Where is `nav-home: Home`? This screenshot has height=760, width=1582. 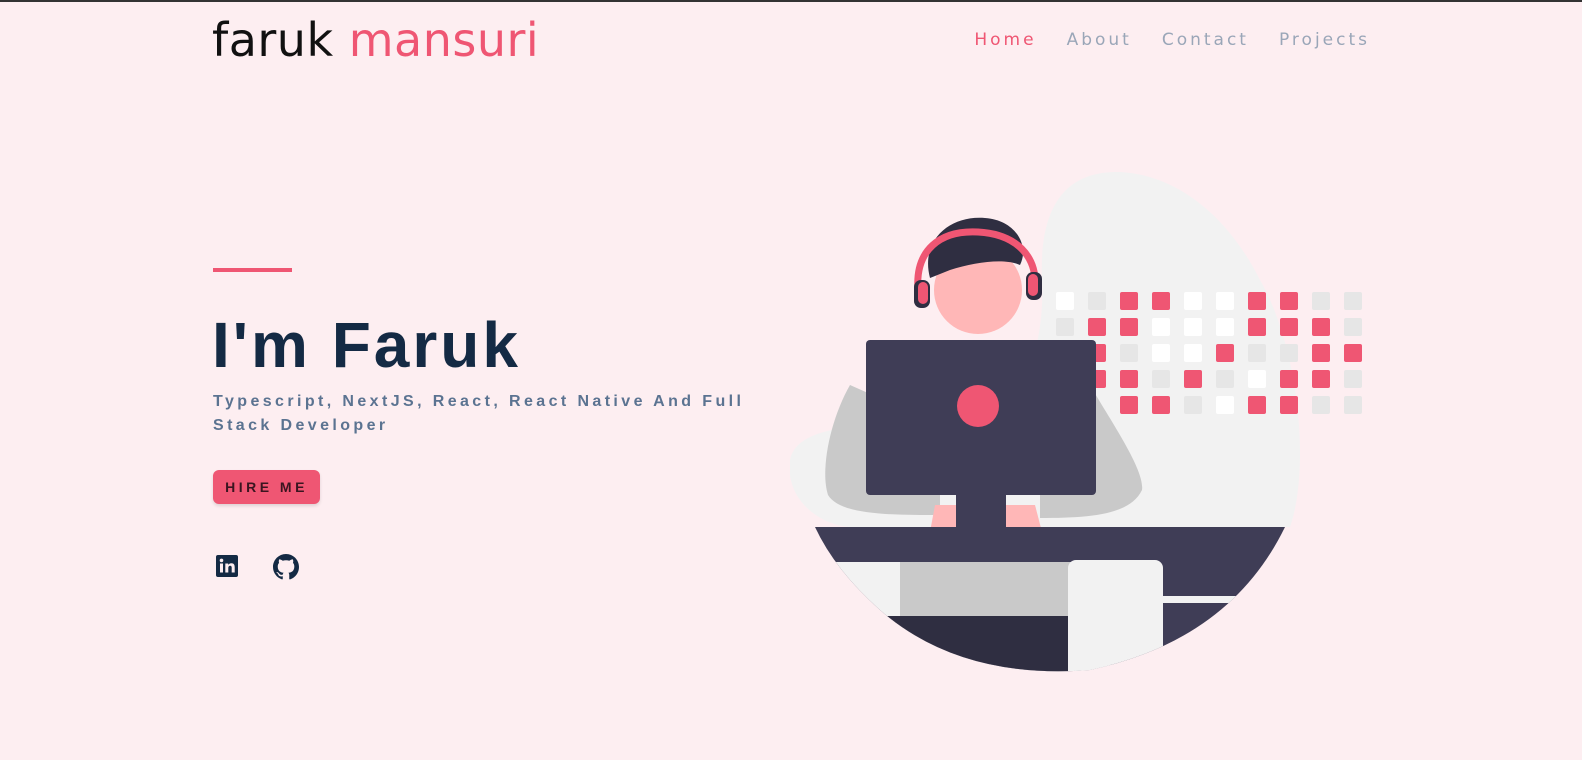
nav-home: Home is located at coordinates (1005, 40).